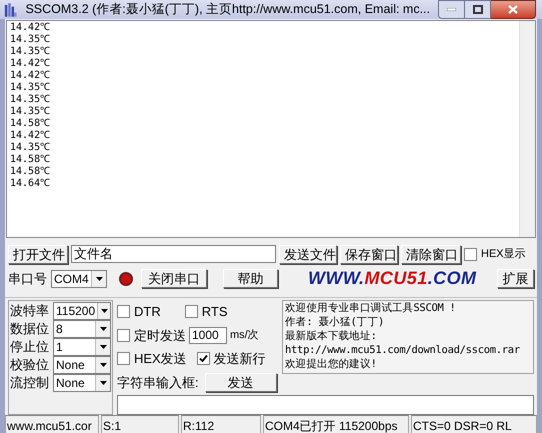  Describe the element at coordinates (308, 254) in the screenshot. I see `send-file-button: 发送文件` at that location.